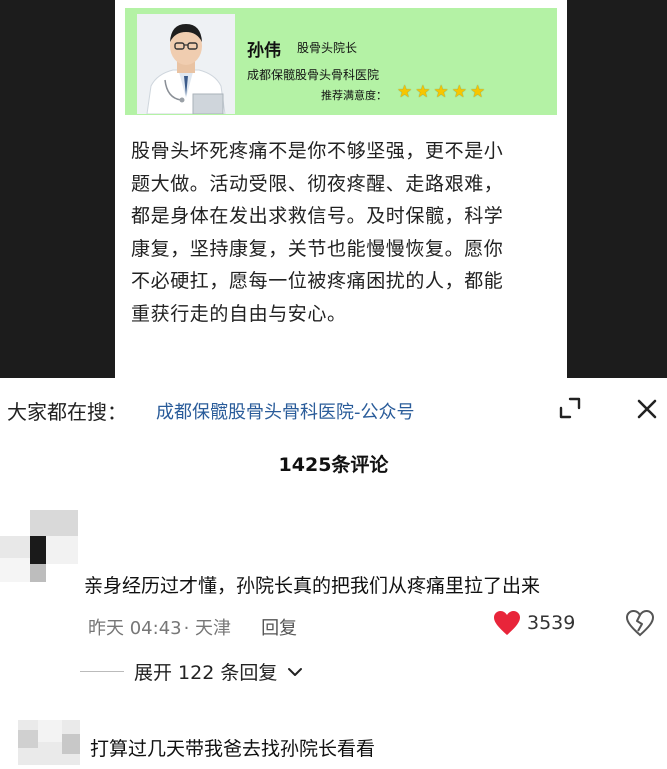 The height and width of the screenshot is (769, 667). Describe the element at coordinates (551, 623) in the screenshot. I see `like-count: 3539` at that location.